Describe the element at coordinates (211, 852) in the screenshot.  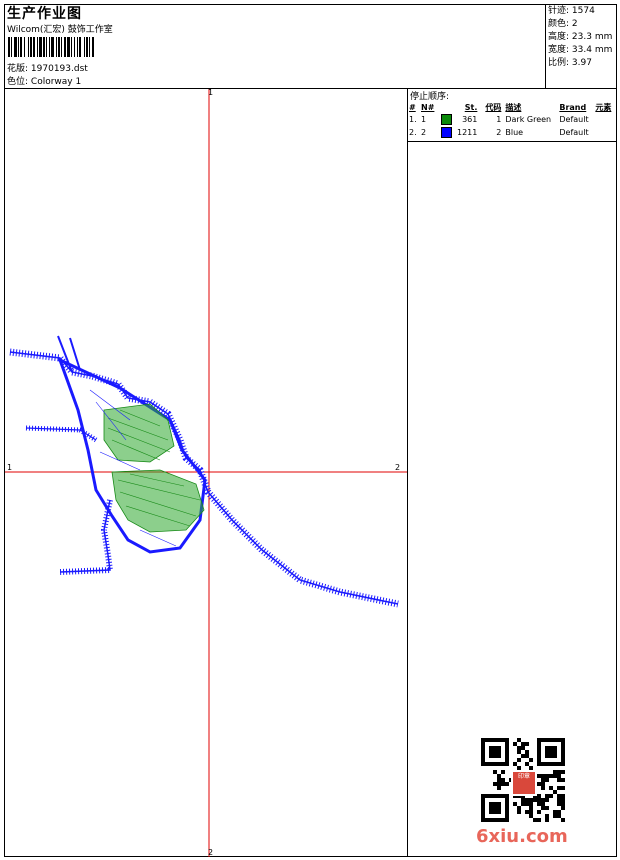
I see `axis-bottom-label: 2` at that location.